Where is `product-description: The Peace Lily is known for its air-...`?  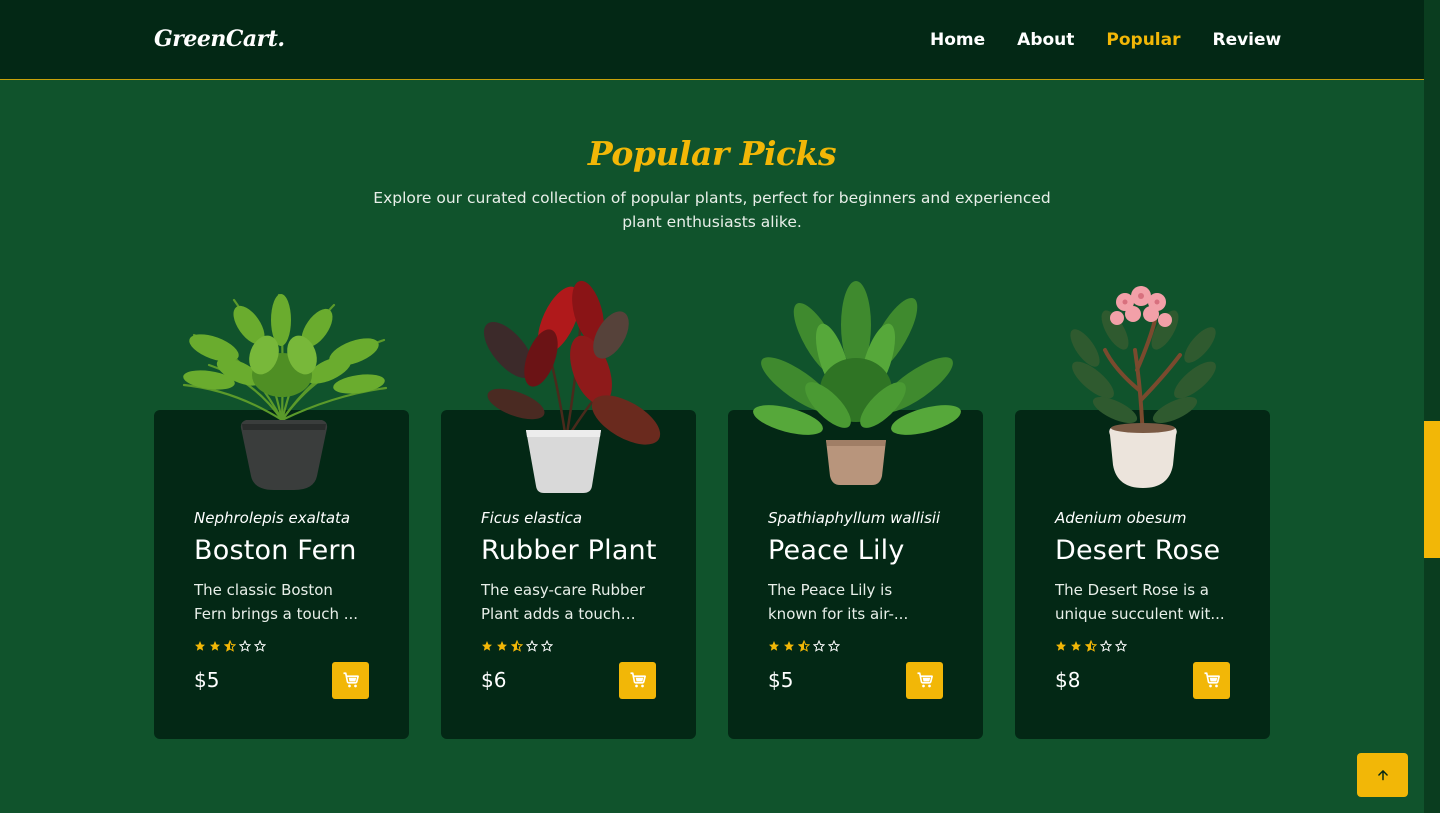 product-description: The Peace Lily is known for its air-... is located at coordinates (853, 602).